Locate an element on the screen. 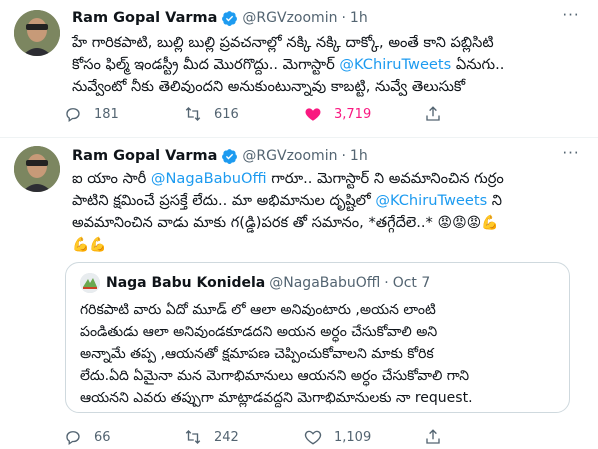 The height and width of the screenshot is (449, 598). like-button: 3,719 is located at coordinates (364, 114).